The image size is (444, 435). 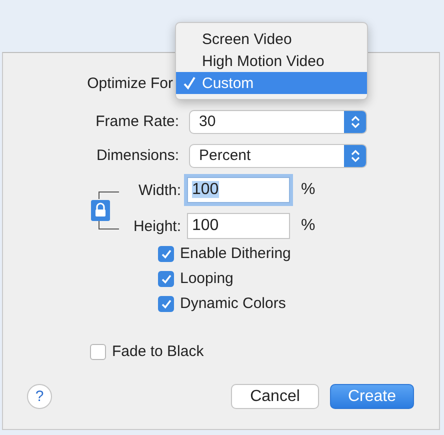 What do you see at coordinates (137, 155) in the screenshot?
I see `dimensions-label: Dimensions:` at bounding box center [137, 155].